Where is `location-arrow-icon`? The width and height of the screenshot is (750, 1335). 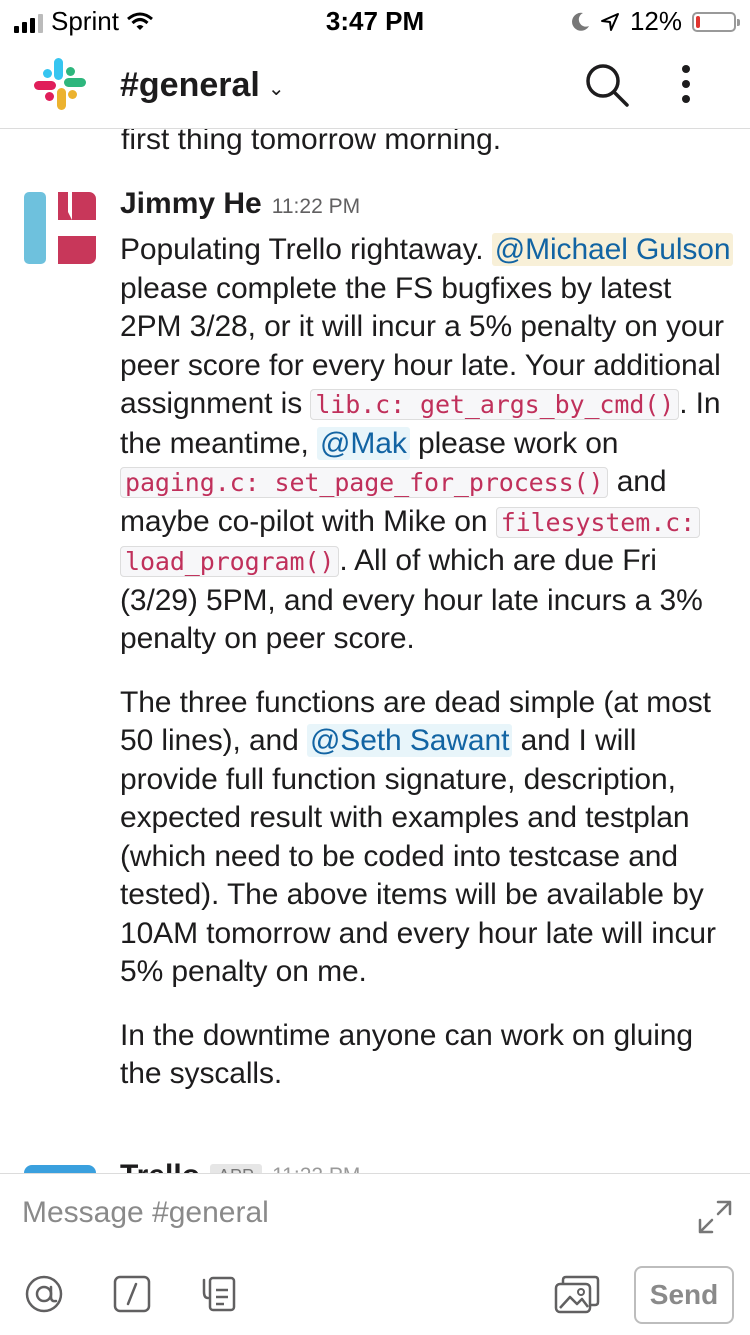 location-arrow-icon is located at coordinates (609, 21).